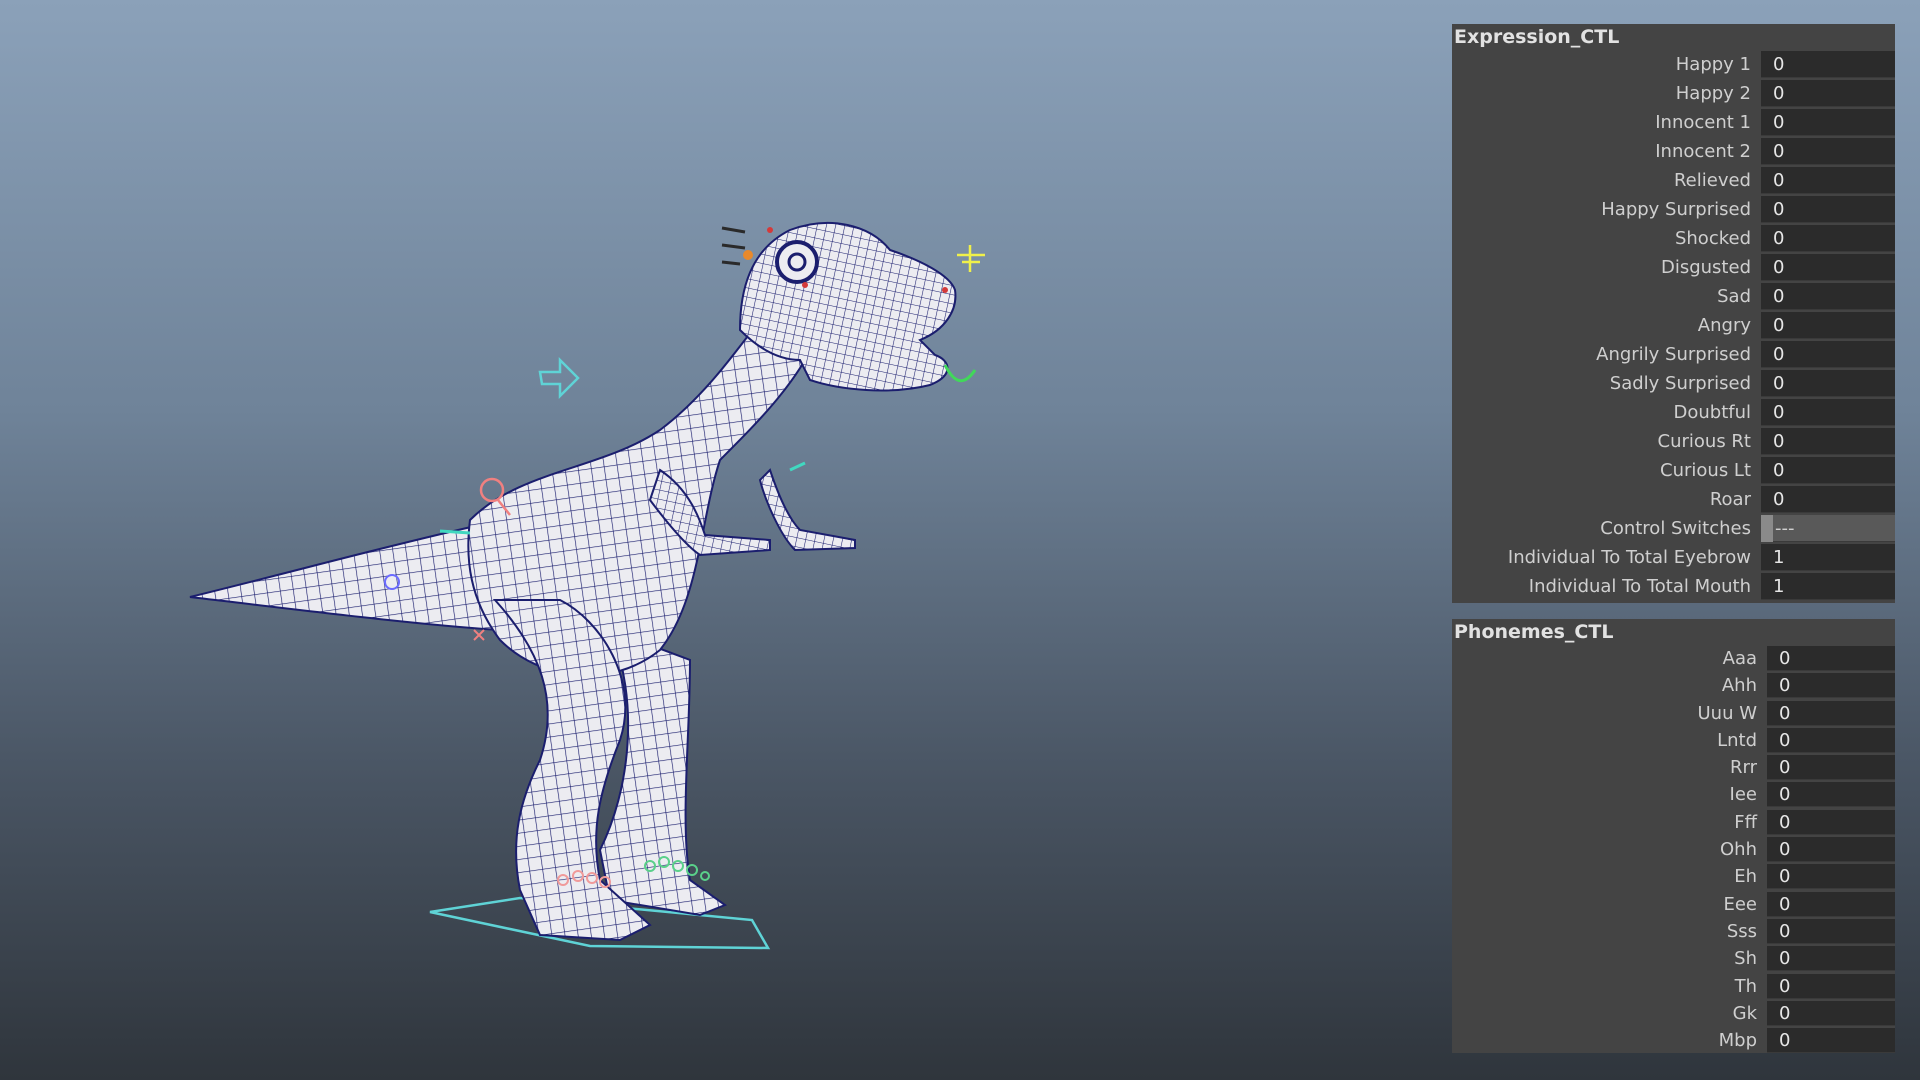 The image size is (1920, 1080). I want to click on attribute-row: Disgusted 0, so click(1673, 267).